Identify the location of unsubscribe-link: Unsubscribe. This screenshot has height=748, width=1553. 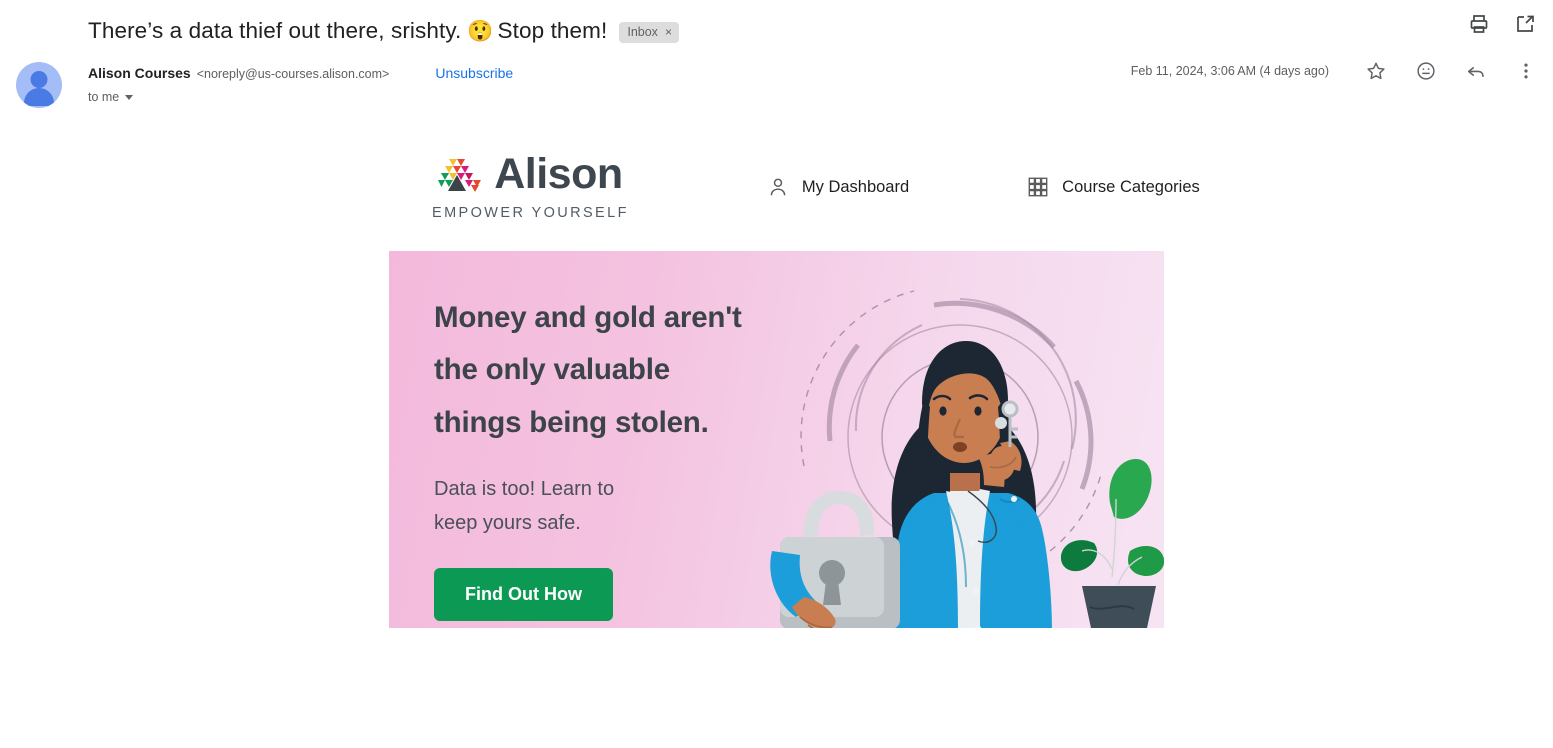
(474, 73).